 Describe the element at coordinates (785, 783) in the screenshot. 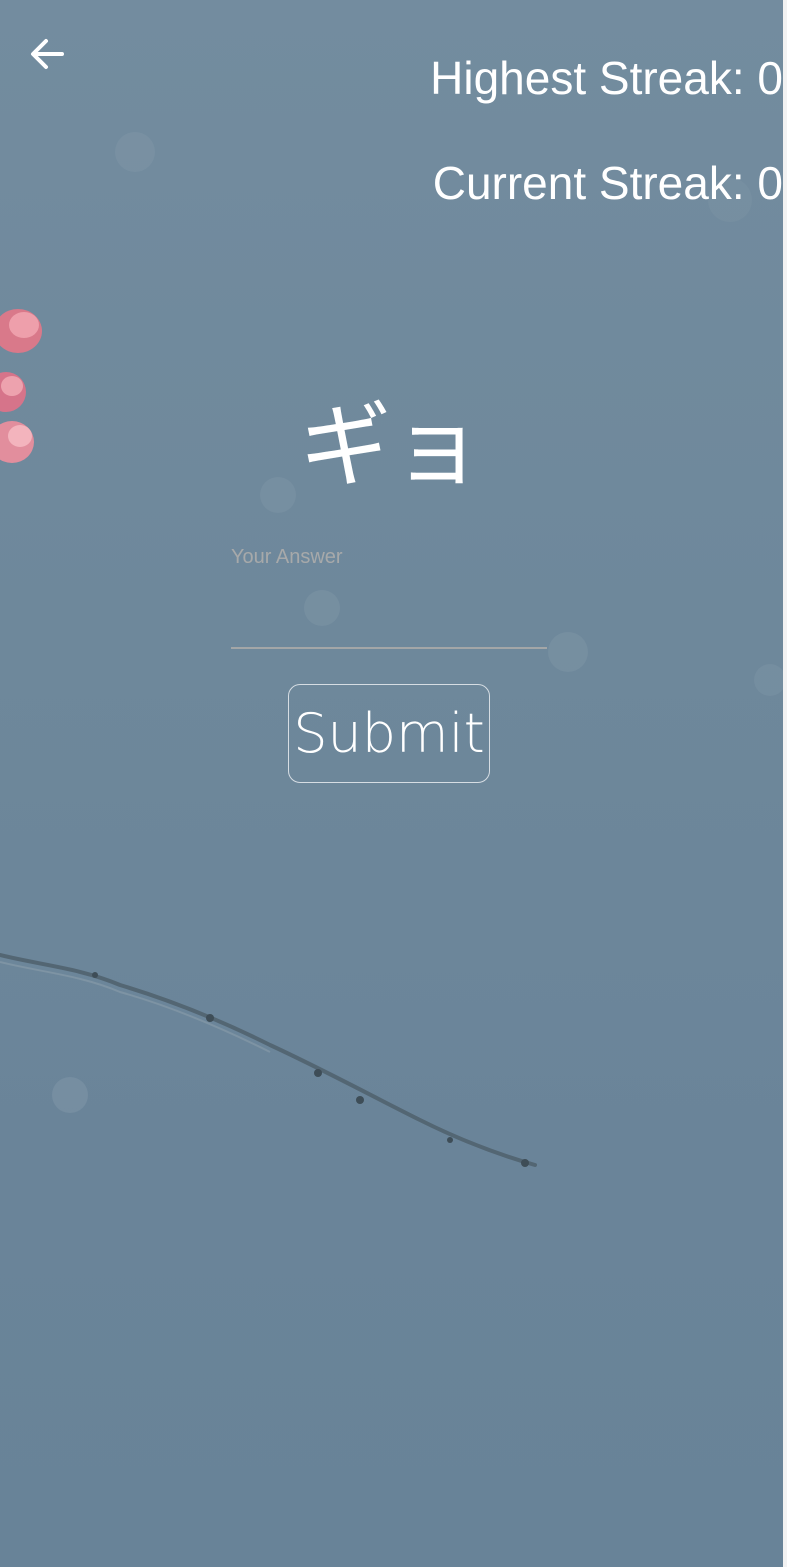

I see `page-edge` at that location.